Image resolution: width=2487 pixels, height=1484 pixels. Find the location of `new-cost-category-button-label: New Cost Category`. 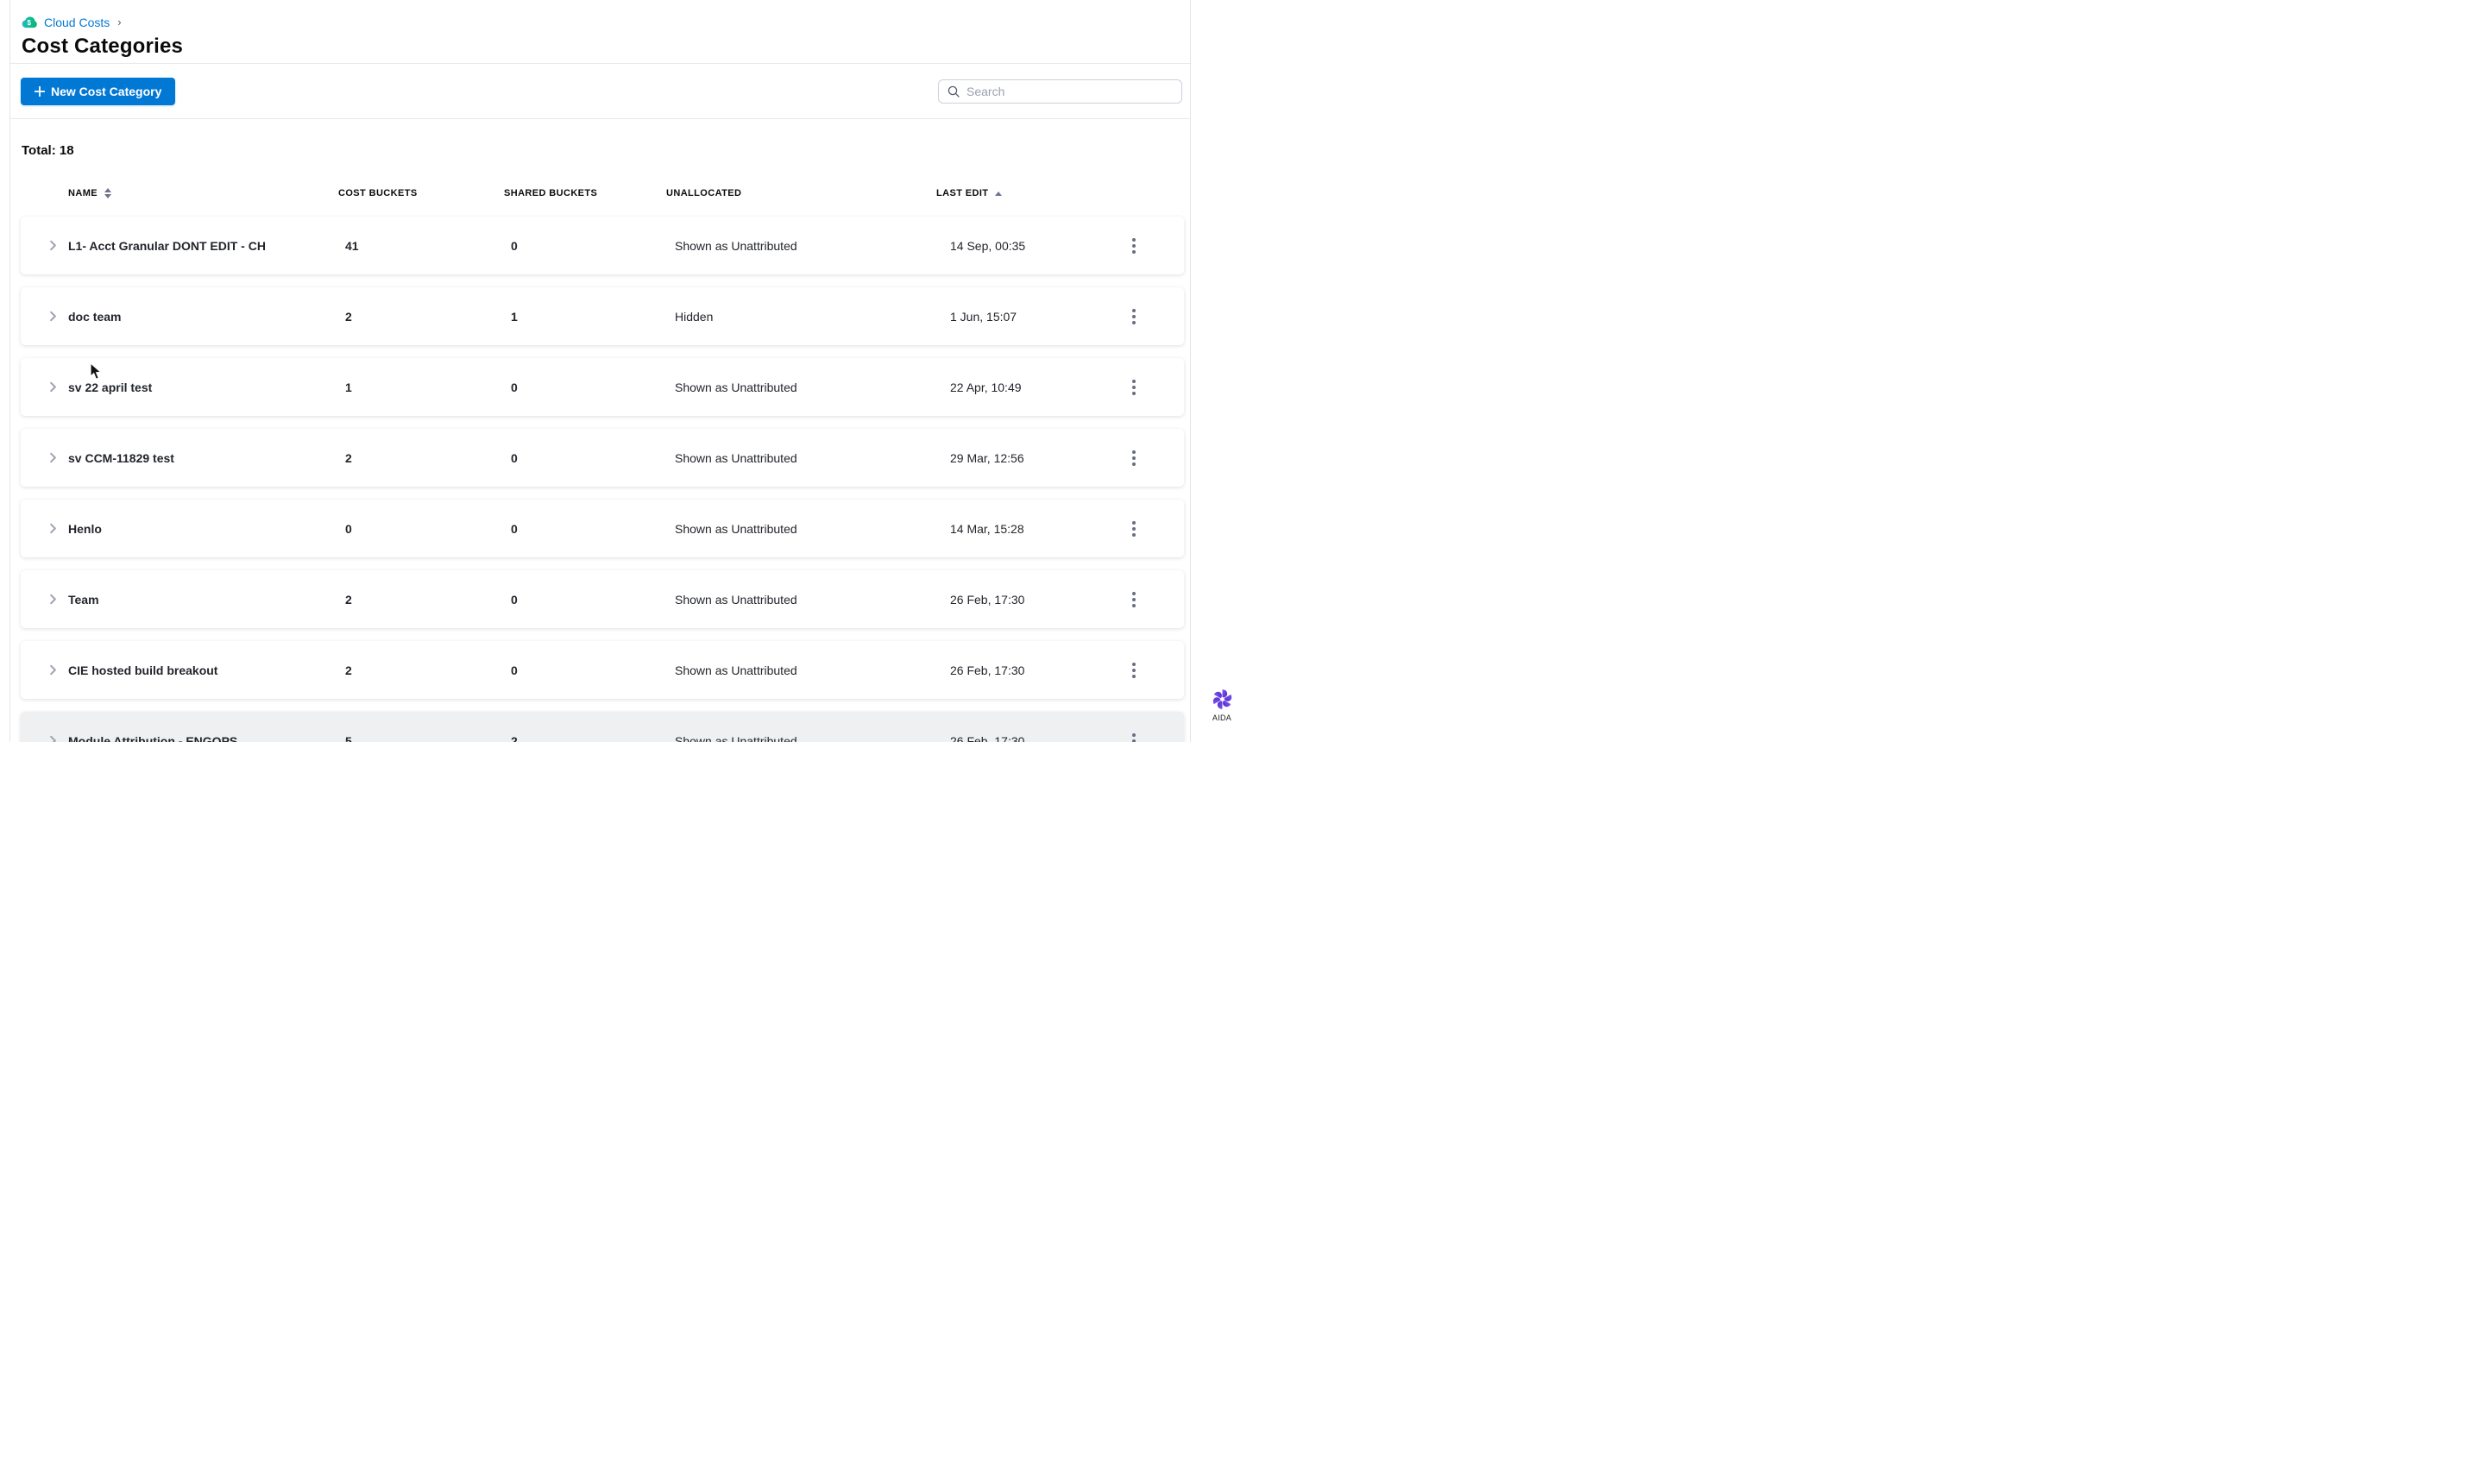

new-cost-category-button-label: New Cost Category is located at coordinates (107, 91).